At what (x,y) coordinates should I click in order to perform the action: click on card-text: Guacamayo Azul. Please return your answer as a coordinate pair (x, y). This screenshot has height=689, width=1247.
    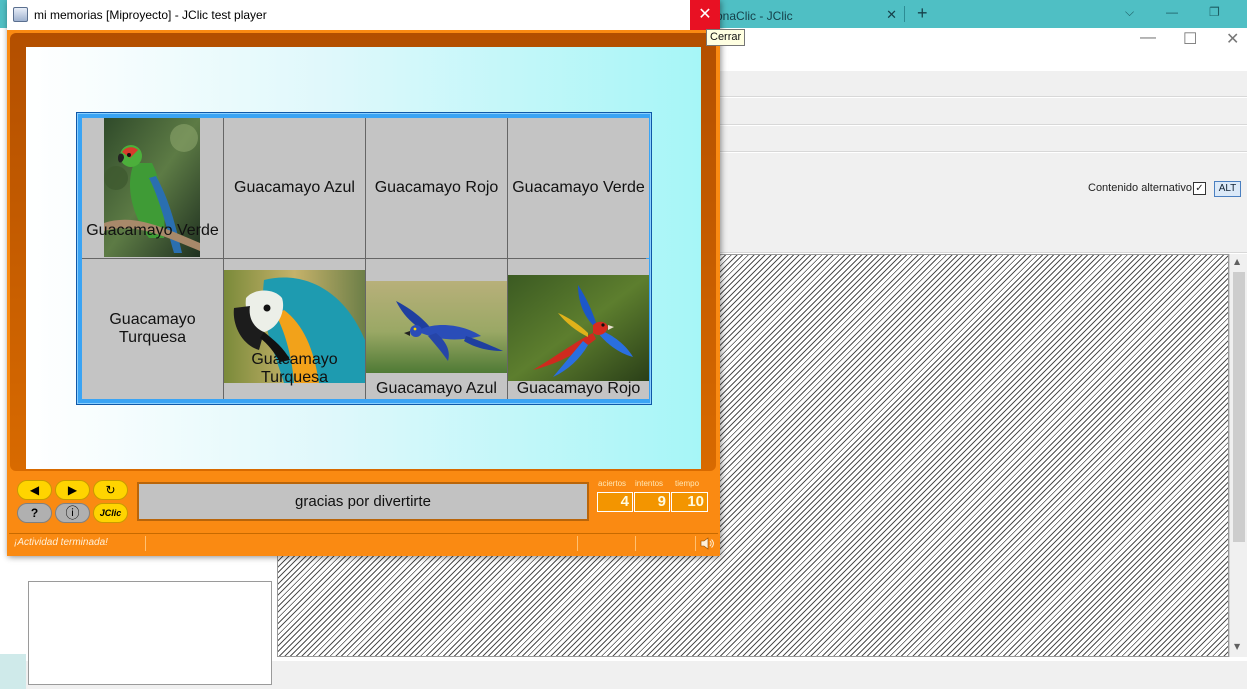
    Looking at the image, I should click on (294, 187).